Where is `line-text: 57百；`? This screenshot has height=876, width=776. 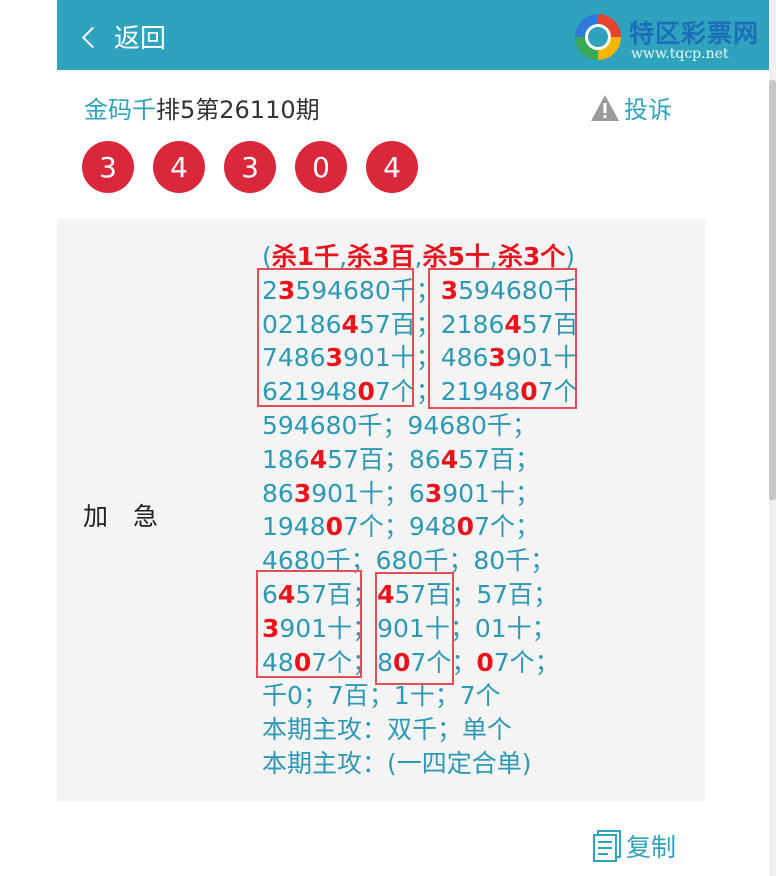 line-text: 57百； is located at coordinates (499, 459).